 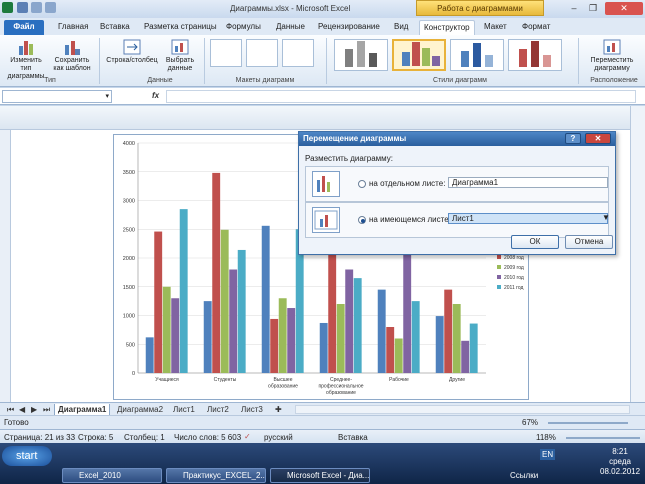 What do you see at coordinates (27, 456) in the screenshot?
I see `start-button: start` at bounding box center [27, 456].